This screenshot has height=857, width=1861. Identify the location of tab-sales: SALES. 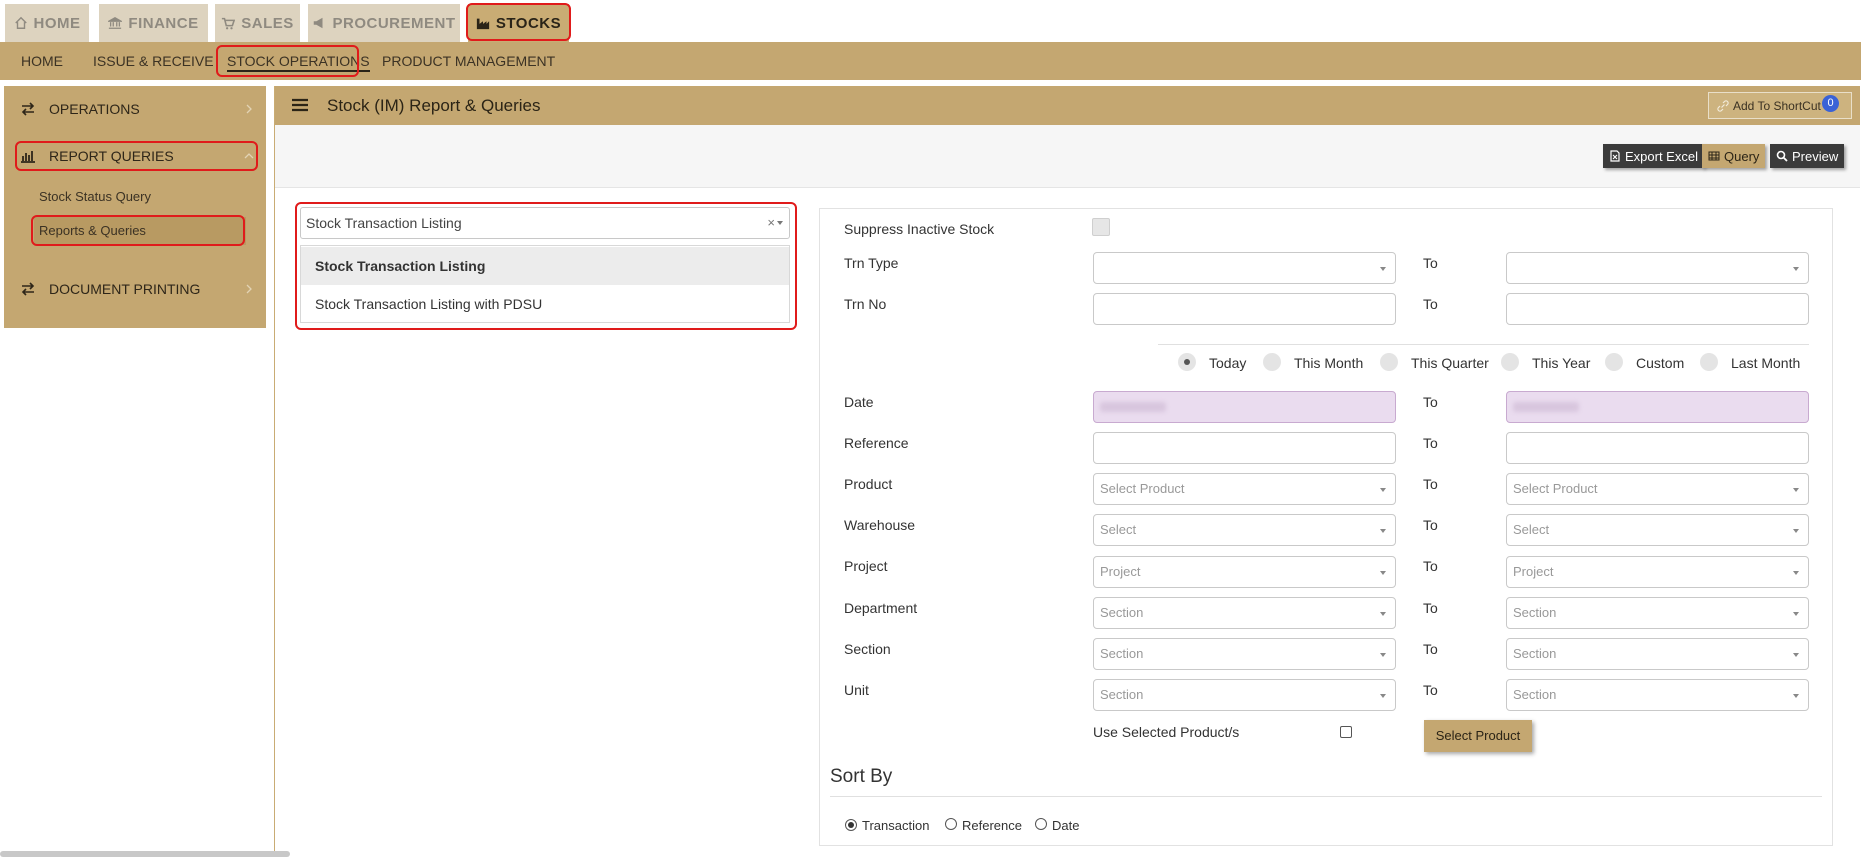
(257, 23).